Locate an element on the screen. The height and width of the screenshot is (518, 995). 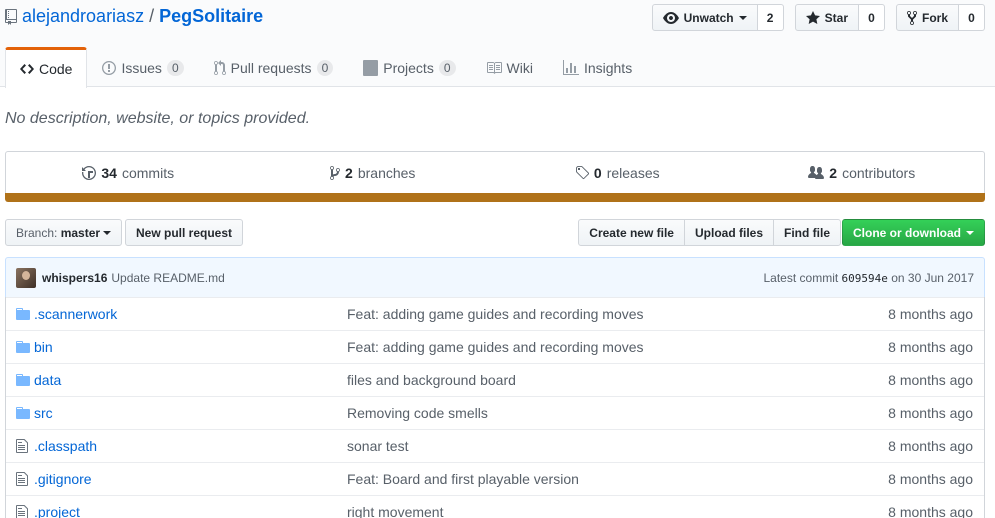
tag-icon is located at coordinates (582, 173).